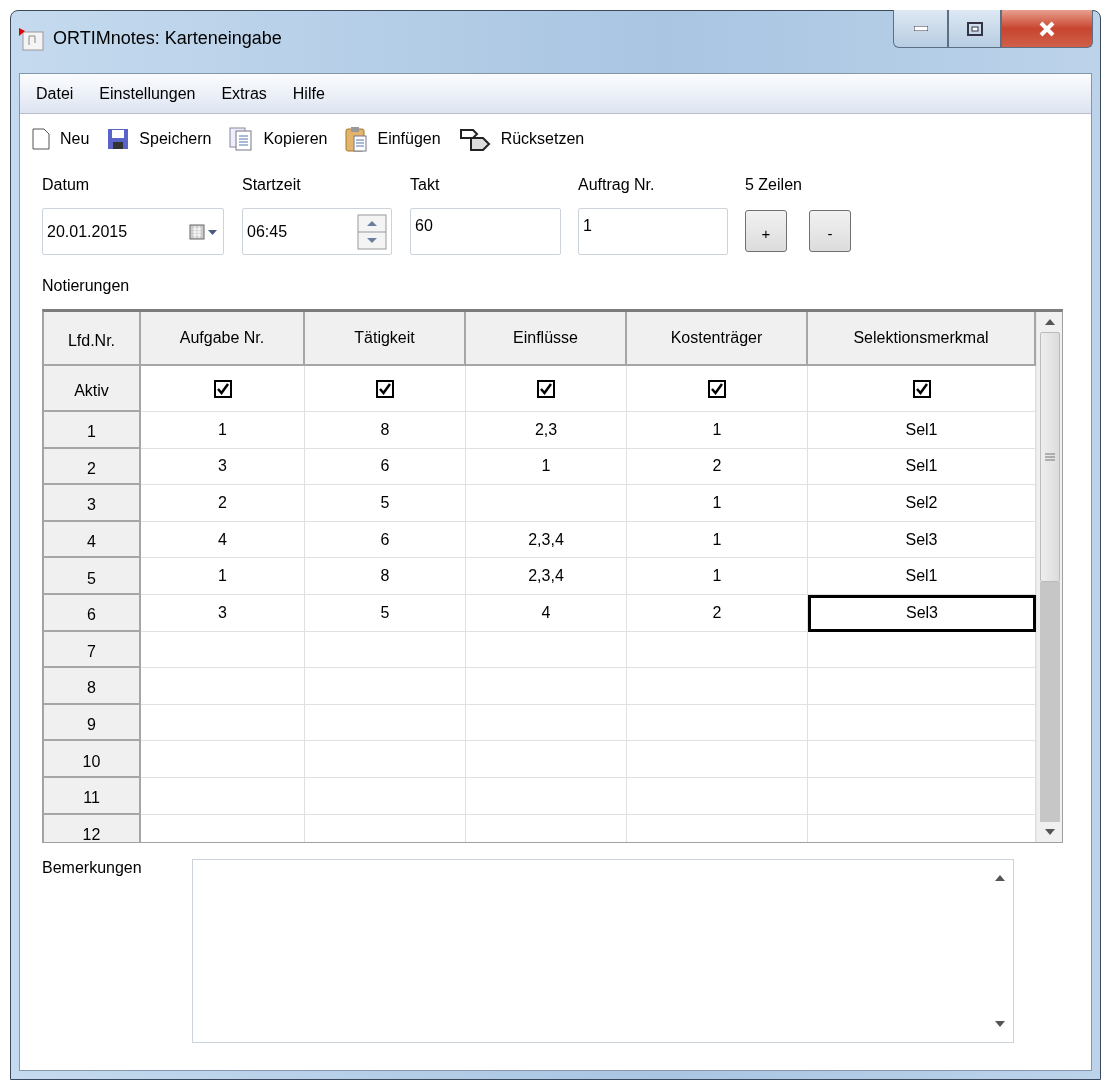 The image size is (1109, 1086). Describe the element at coordinates (485, 231) in the screenshot. I see `takt-field: 60` at that location.